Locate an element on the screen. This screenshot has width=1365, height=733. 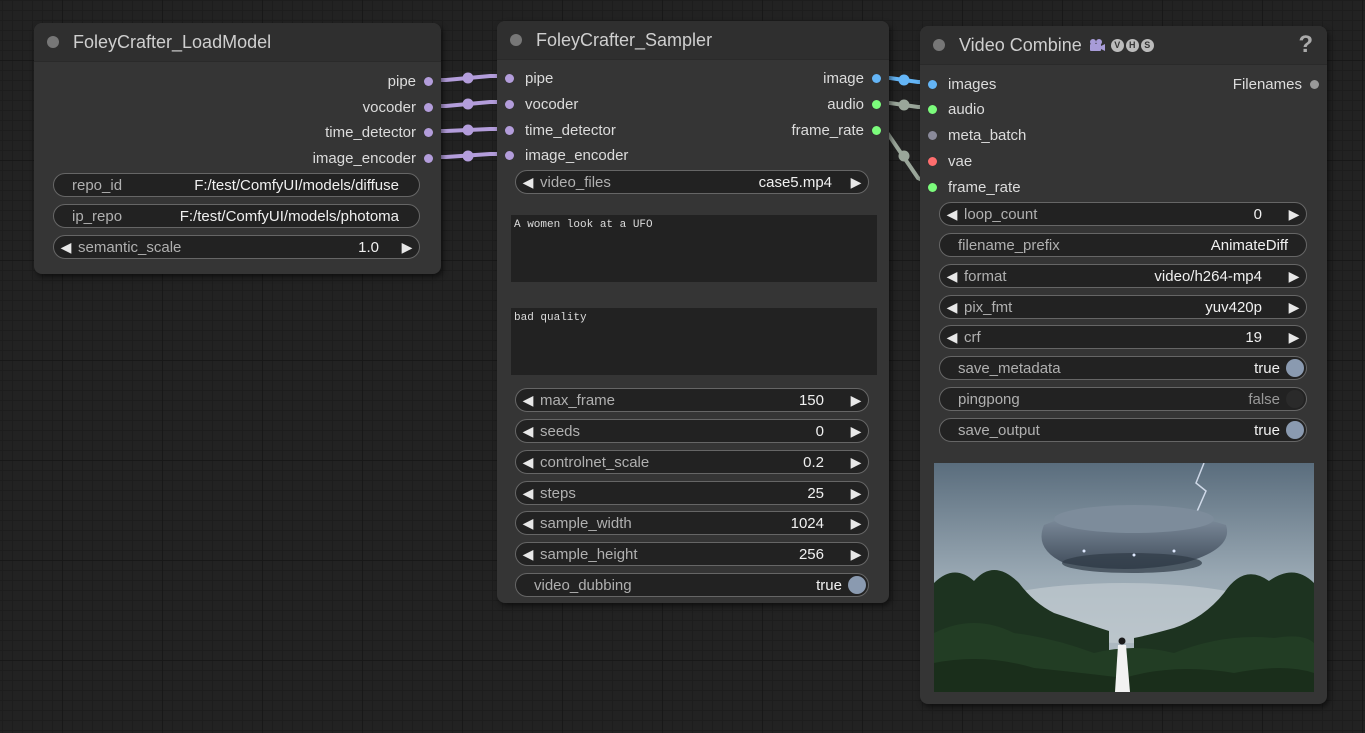
widget-loop-count: ◀ loop_count 0 ▶ is located at coordinates (1123, 214).